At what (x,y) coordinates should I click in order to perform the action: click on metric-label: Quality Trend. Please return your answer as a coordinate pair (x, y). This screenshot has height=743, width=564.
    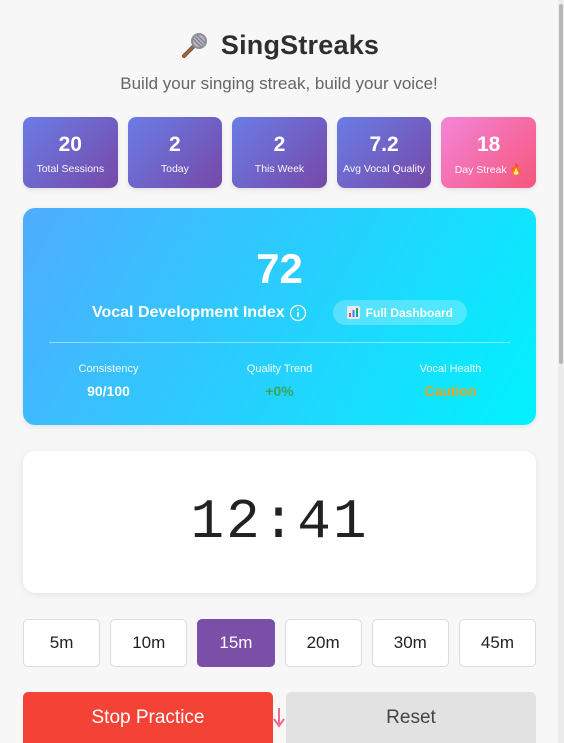
    Looking at the image, I should click on (279, 369).